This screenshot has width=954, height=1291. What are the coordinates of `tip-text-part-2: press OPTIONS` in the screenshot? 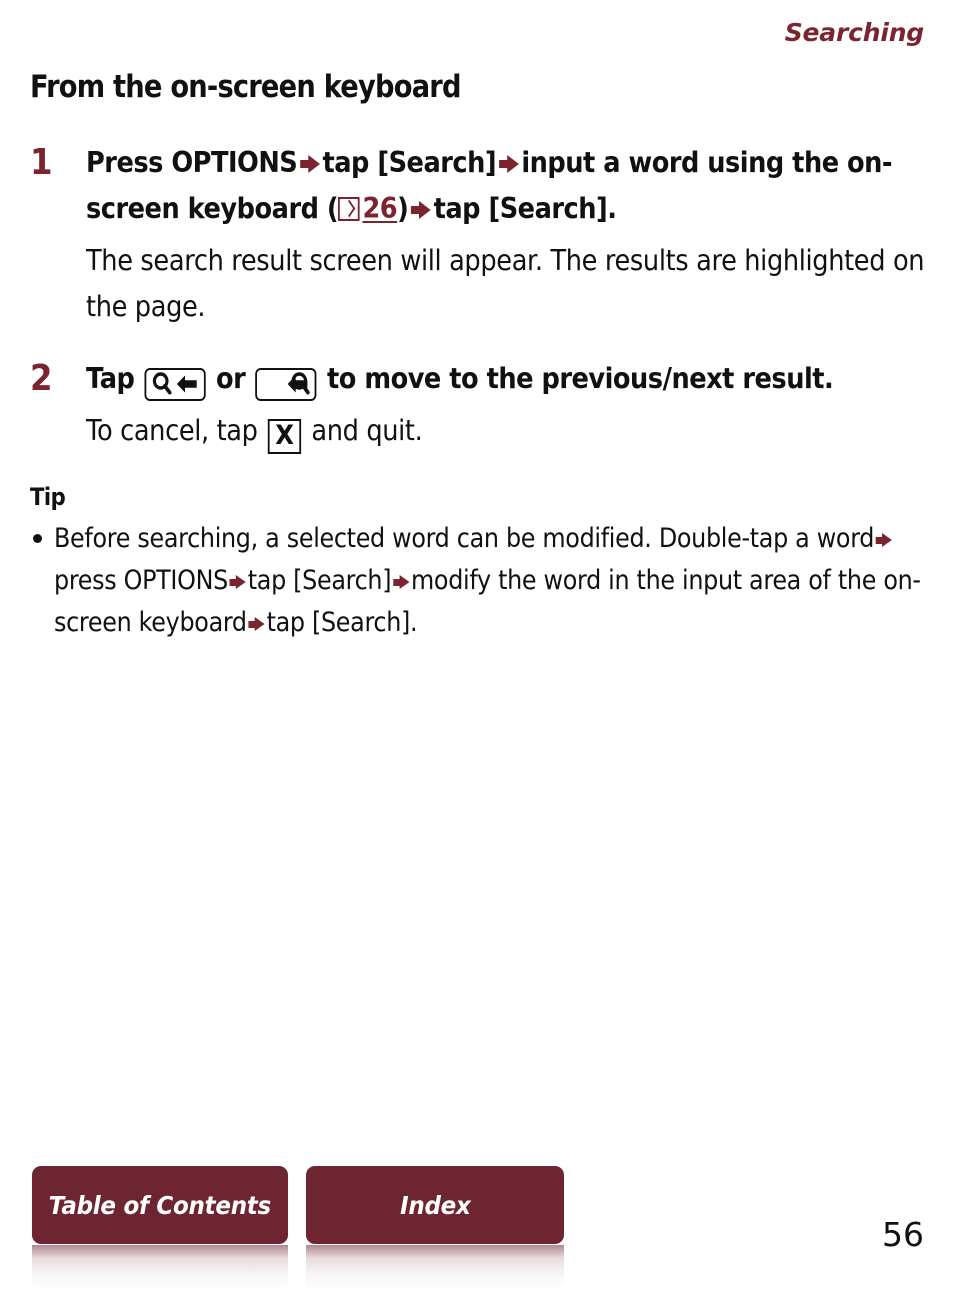 It's located at (141, 580).